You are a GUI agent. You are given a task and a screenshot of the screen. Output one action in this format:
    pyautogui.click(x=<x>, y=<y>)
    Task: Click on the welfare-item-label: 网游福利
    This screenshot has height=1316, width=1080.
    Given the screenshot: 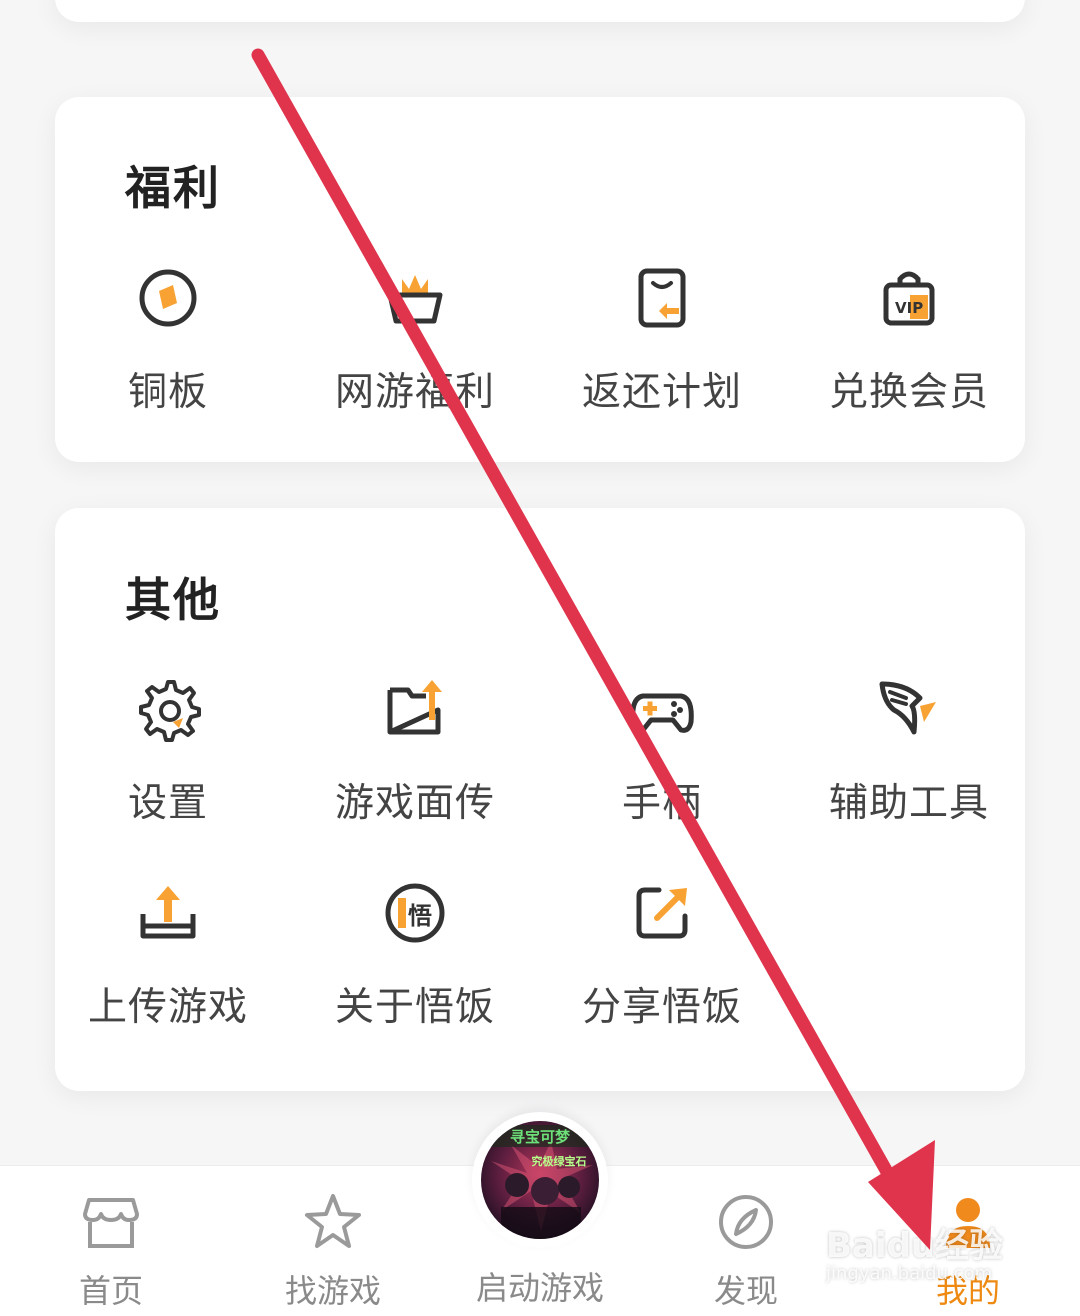 What is the action you would take?
    pyautogui.click(x=414, y=392)
    